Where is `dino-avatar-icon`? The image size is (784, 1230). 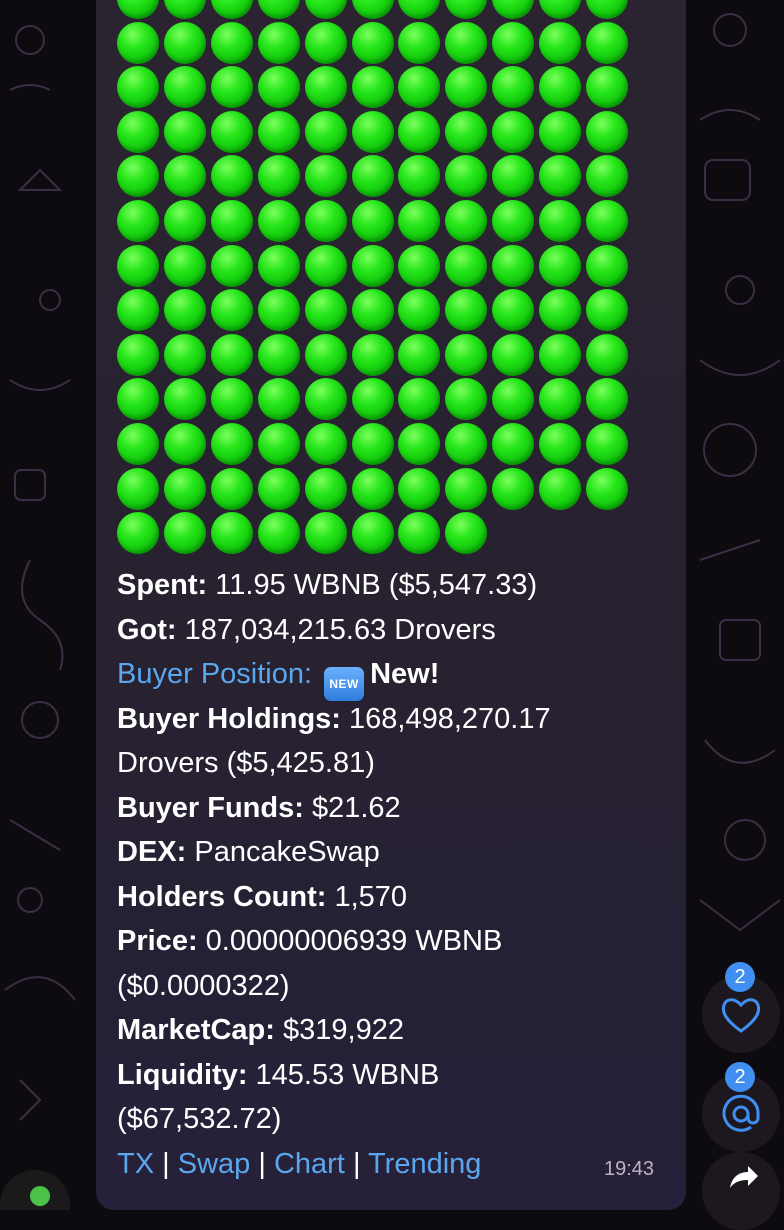
dino-avatar-icon is located at coordinates (40, 1196).